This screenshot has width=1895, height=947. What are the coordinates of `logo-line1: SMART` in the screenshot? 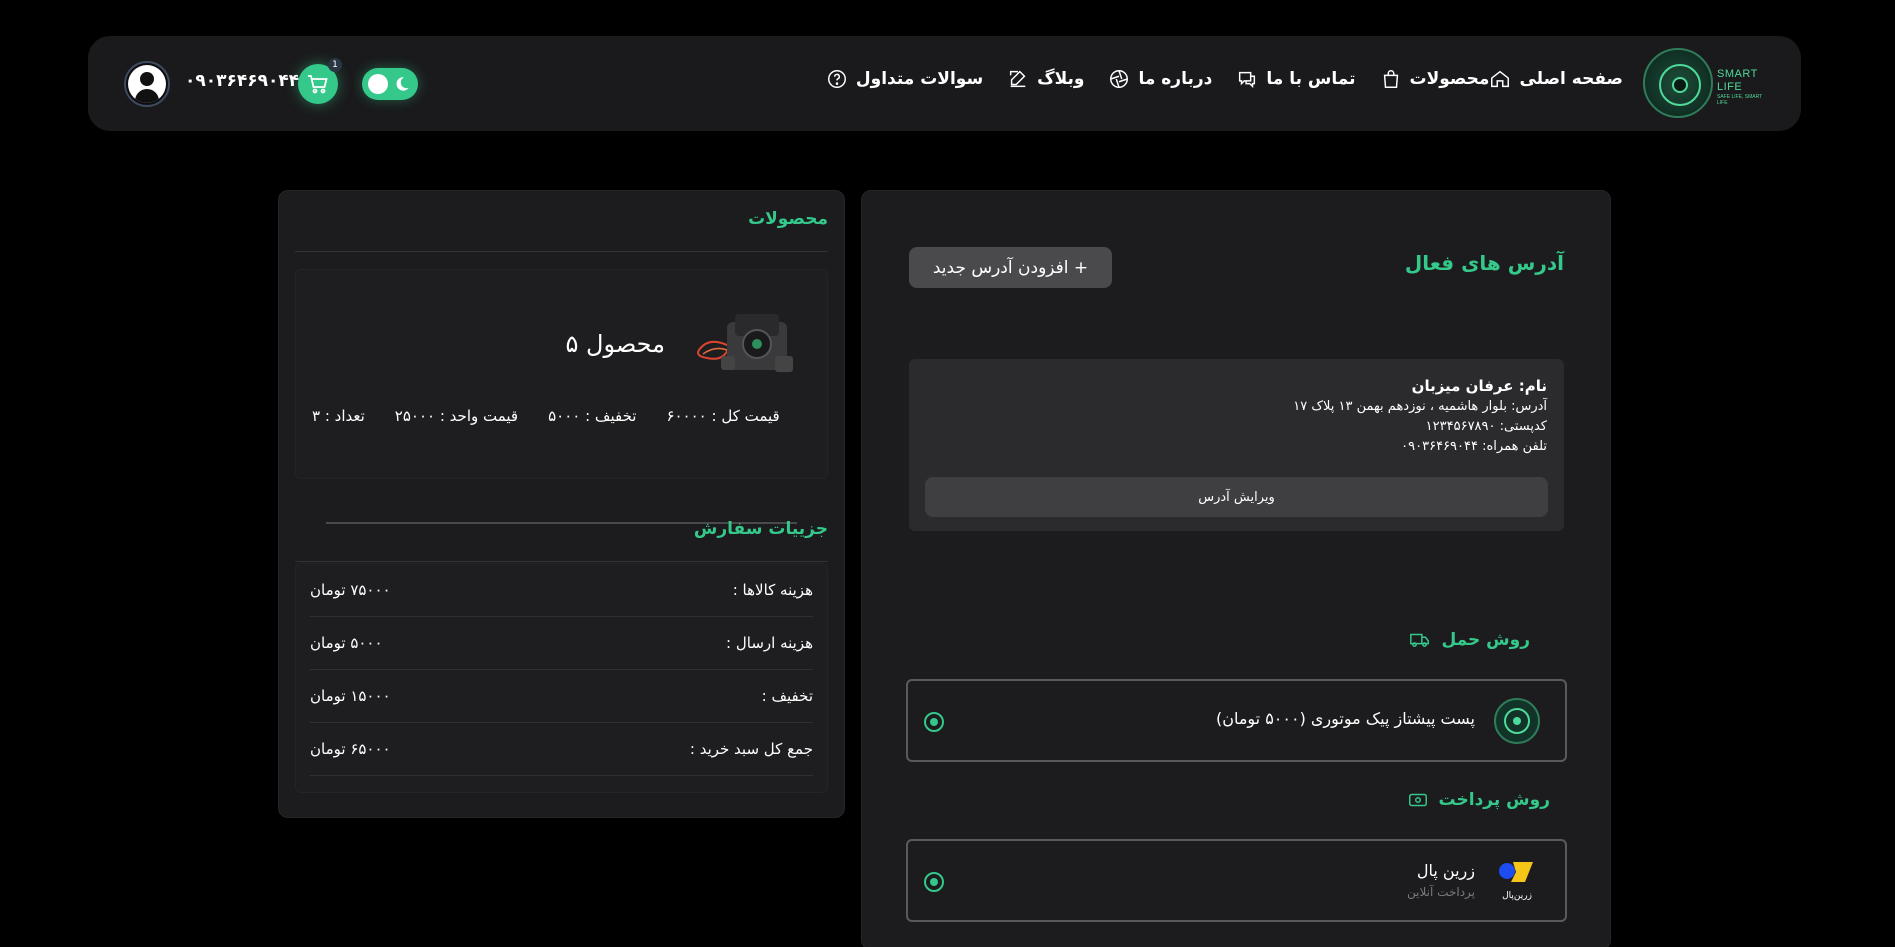 It's located at (1737, 74).